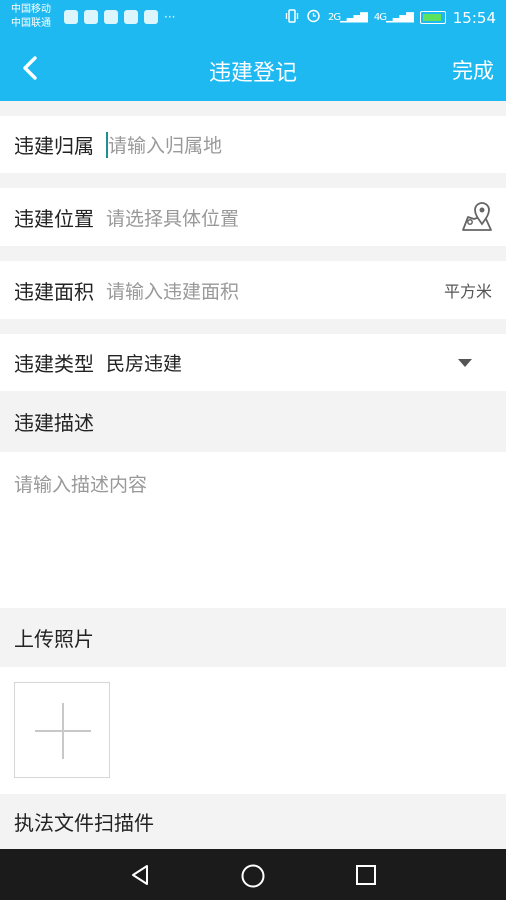 The height and width of the screenshot is (900, 506). What do you see at coordinates (84, 823) in the screenshot?
I see `scan-label: 执法文件扫描件` at bounding box center [84, 823].